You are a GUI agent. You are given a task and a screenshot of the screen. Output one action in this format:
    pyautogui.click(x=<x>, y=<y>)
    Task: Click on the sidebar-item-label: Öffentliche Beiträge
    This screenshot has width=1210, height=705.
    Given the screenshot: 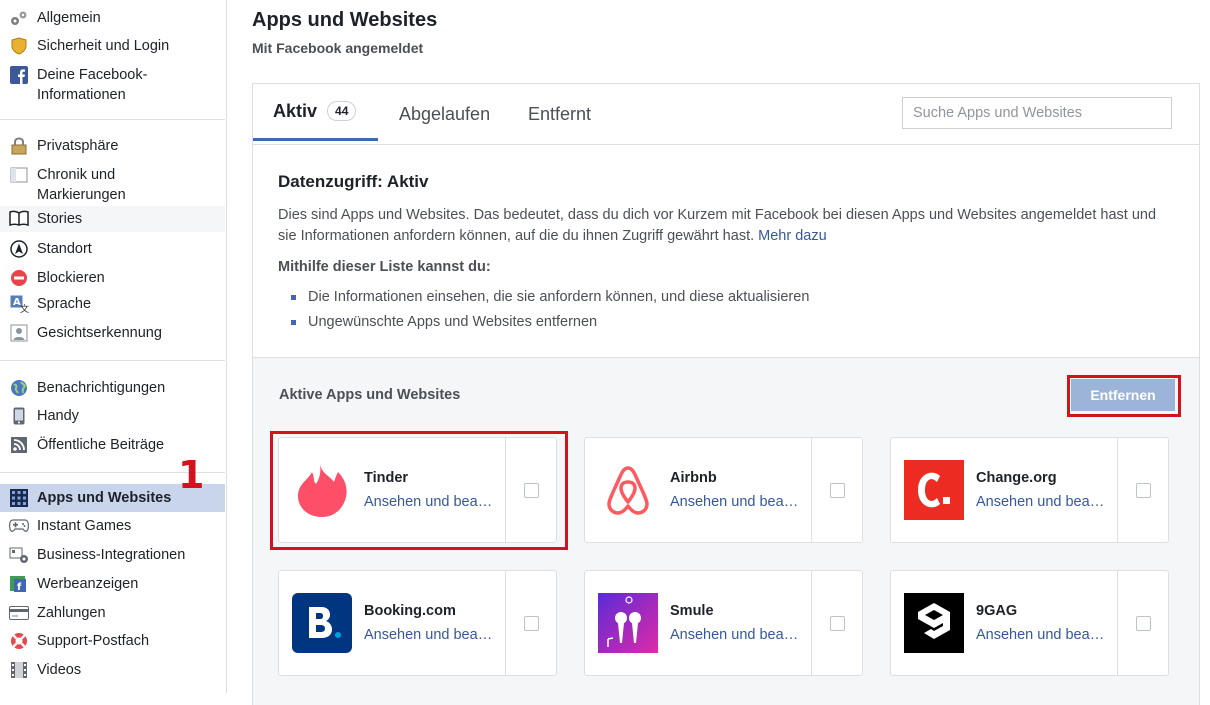 What is the action you would take?
    pyautogui.click(x=101, y=445)
    